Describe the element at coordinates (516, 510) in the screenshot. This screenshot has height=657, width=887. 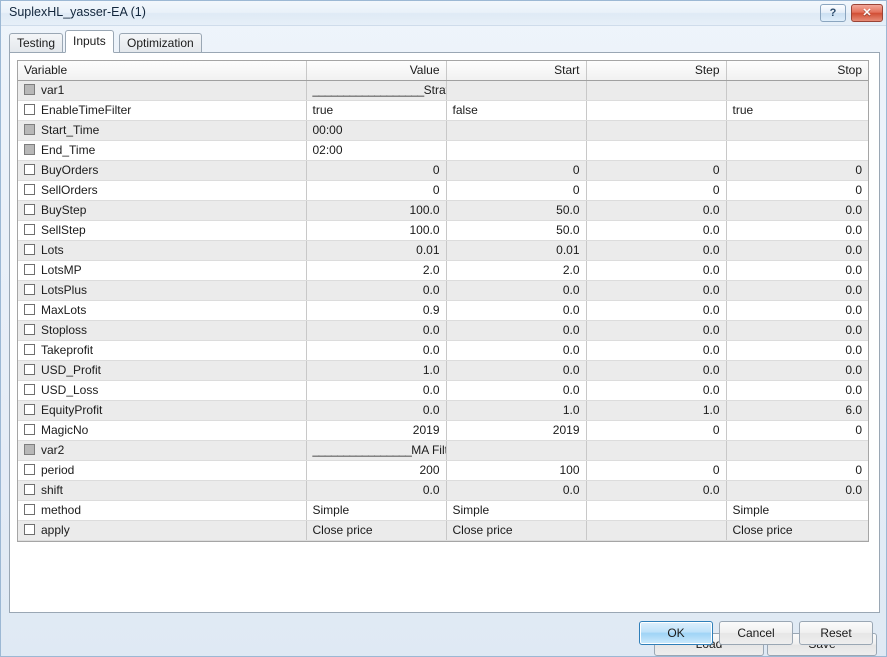
I see `cell-start: Simple` at that location.